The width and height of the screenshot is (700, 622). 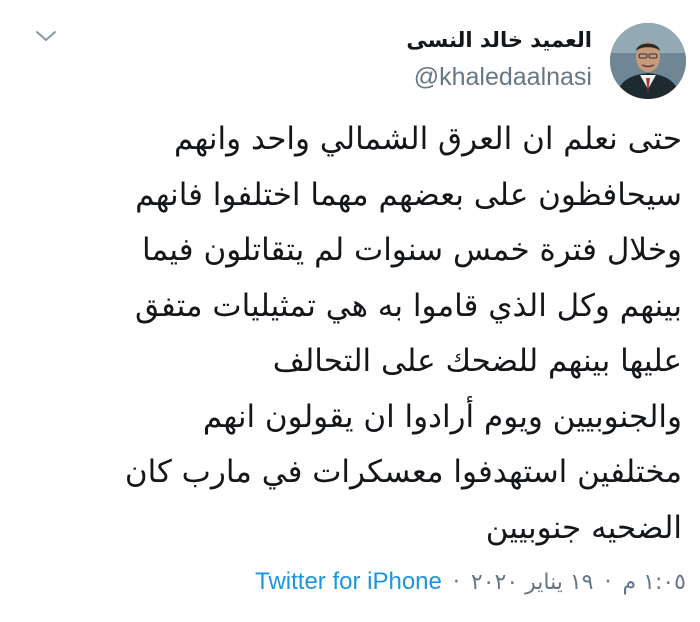 What do you see at coordinates (532, 582) in the screenshot?
I see `tweet-date: ١٩ يناير ٢٠٢٠` at bounding box center [532, 582].